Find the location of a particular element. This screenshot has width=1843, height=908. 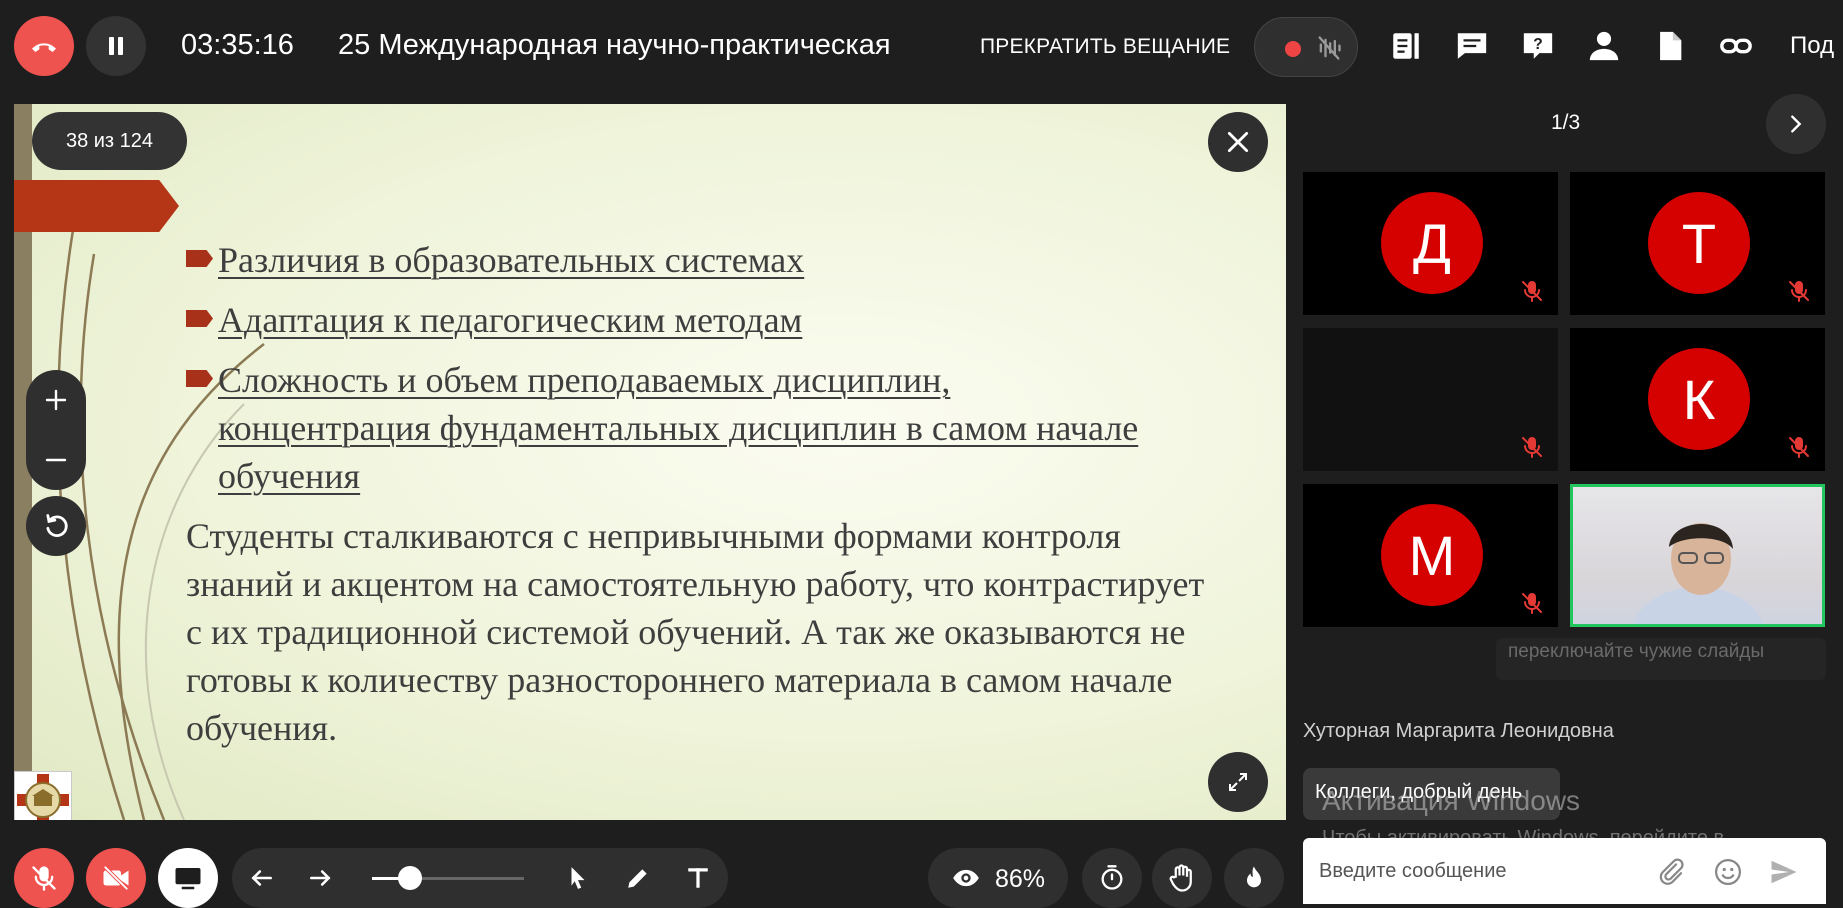

slide-bullet: Адаптация к педагогическим методам is located at coordinates (716, 320).